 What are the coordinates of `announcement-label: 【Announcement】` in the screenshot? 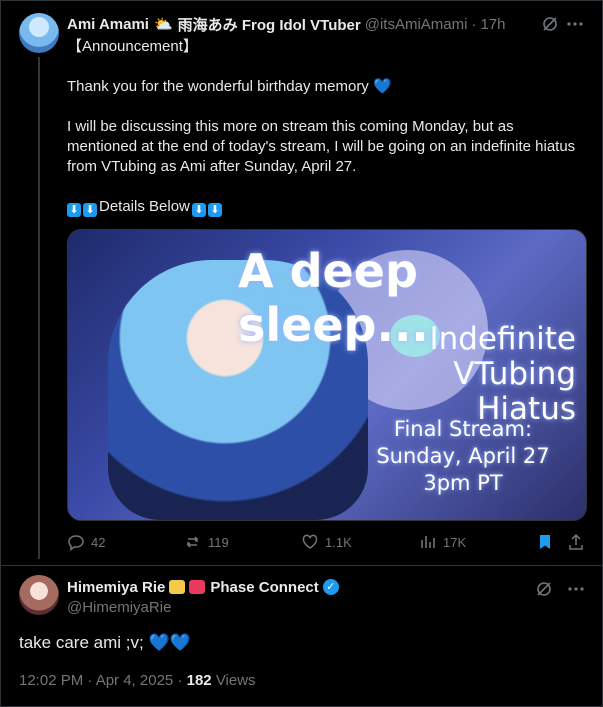 It's located at (132, 46).